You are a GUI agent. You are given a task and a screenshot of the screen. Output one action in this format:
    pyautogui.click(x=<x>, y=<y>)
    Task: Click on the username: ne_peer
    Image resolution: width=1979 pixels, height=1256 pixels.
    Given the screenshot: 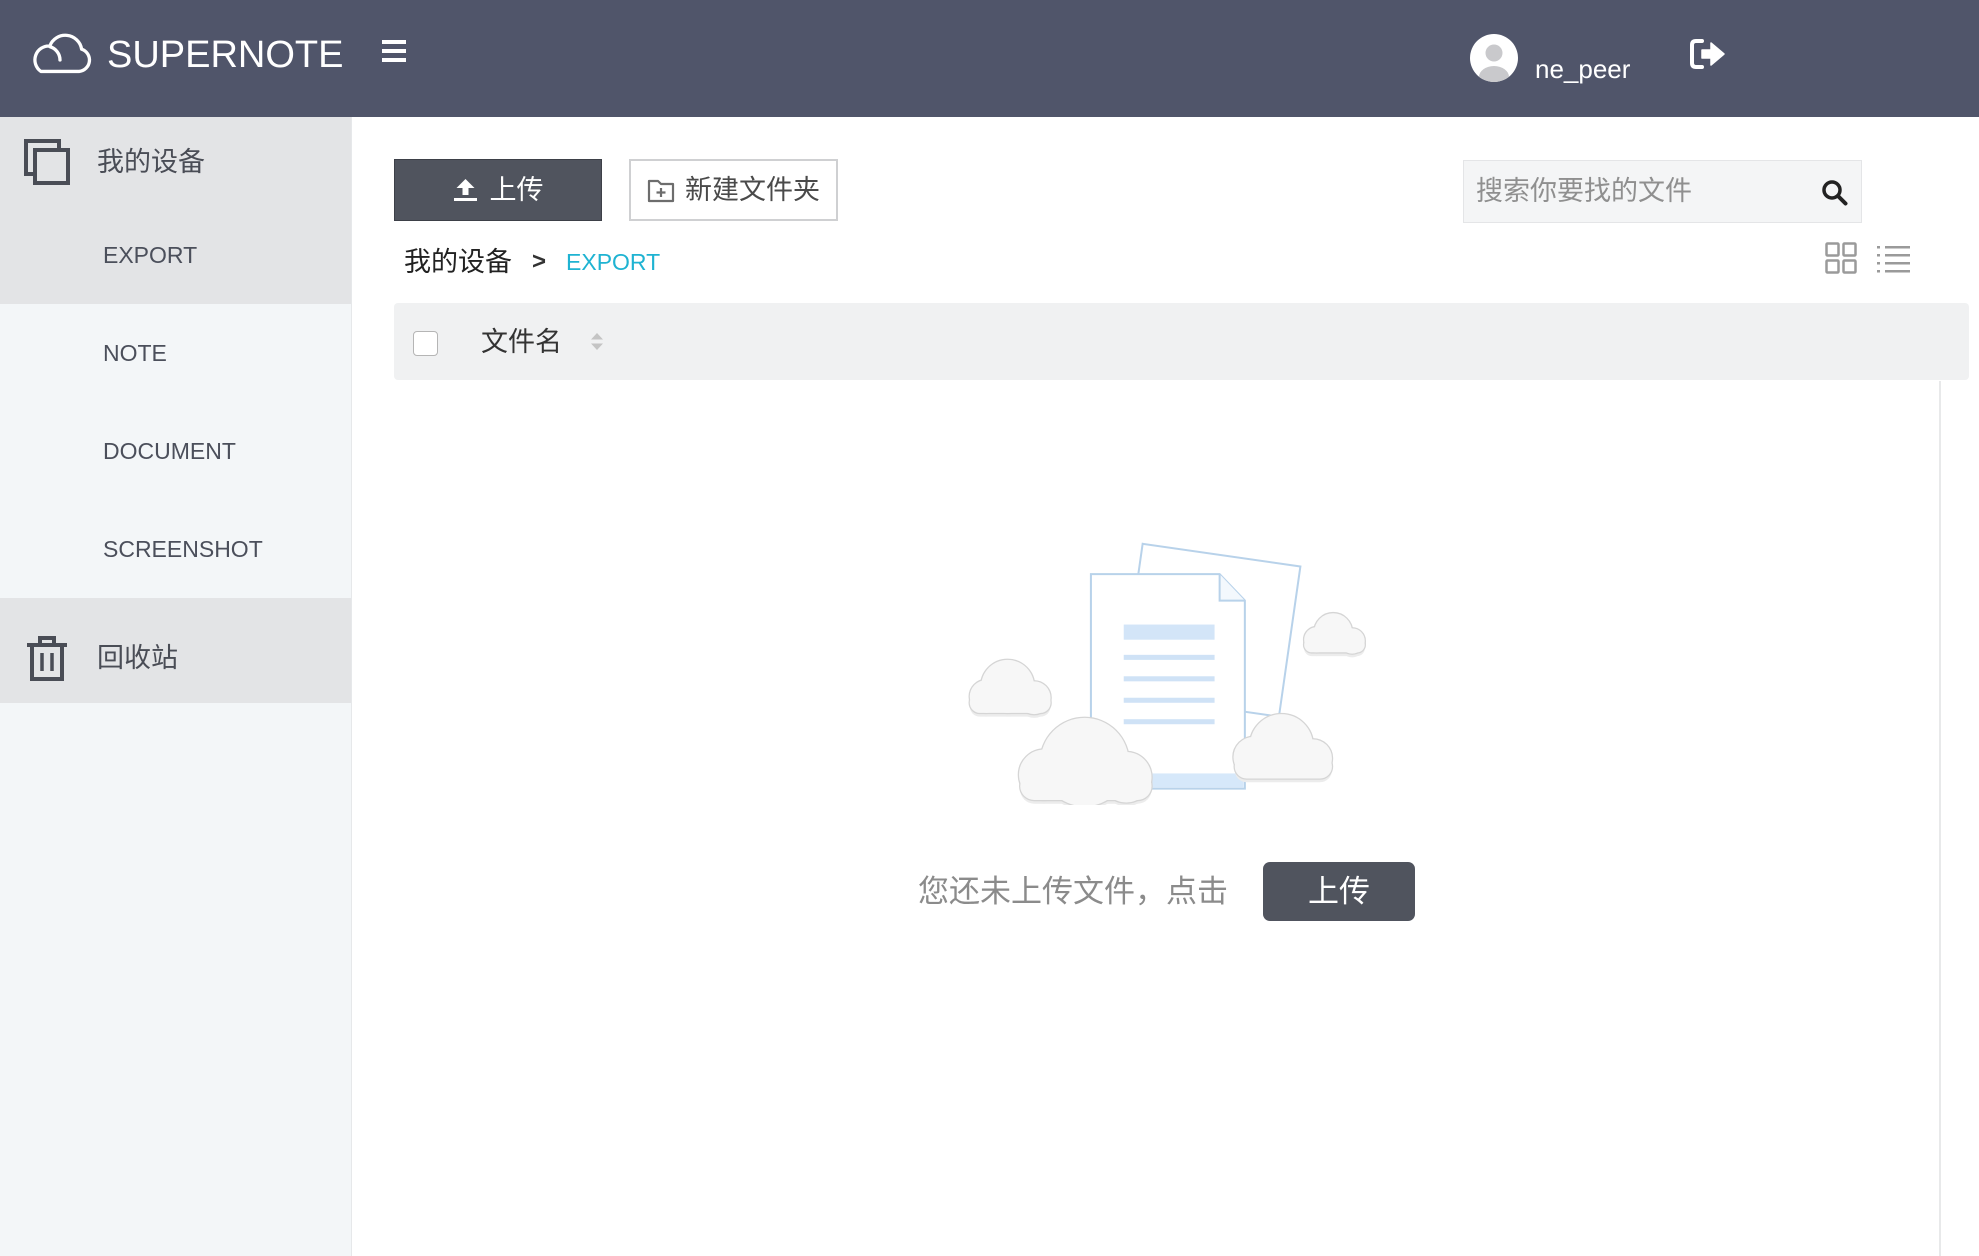 What is the action you would take?
    pyautogui.click(x=1583, y=69)
    